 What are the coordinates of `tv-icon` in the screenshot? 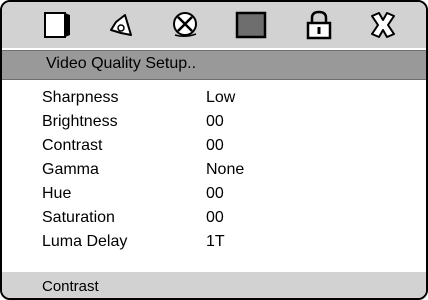 It's located at (57, 25).